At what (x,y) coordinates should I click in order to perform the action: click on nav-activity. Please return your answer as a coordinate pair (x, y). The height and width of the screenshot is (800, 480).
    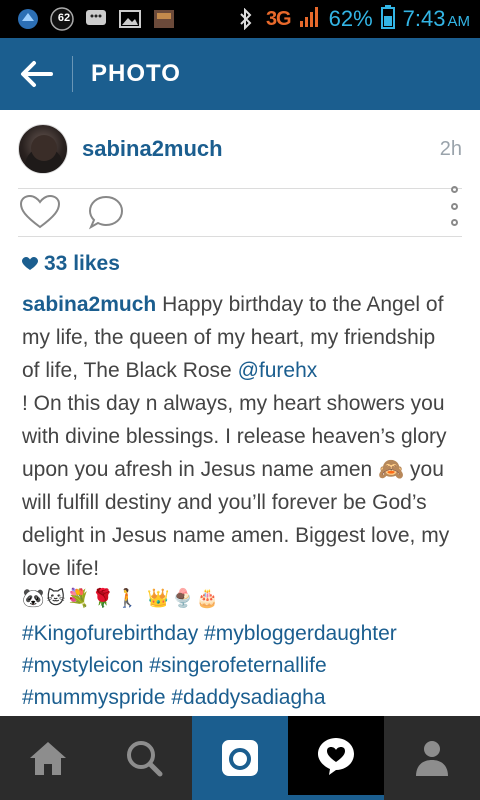
    Looking at the image, I should click on (336, 758).